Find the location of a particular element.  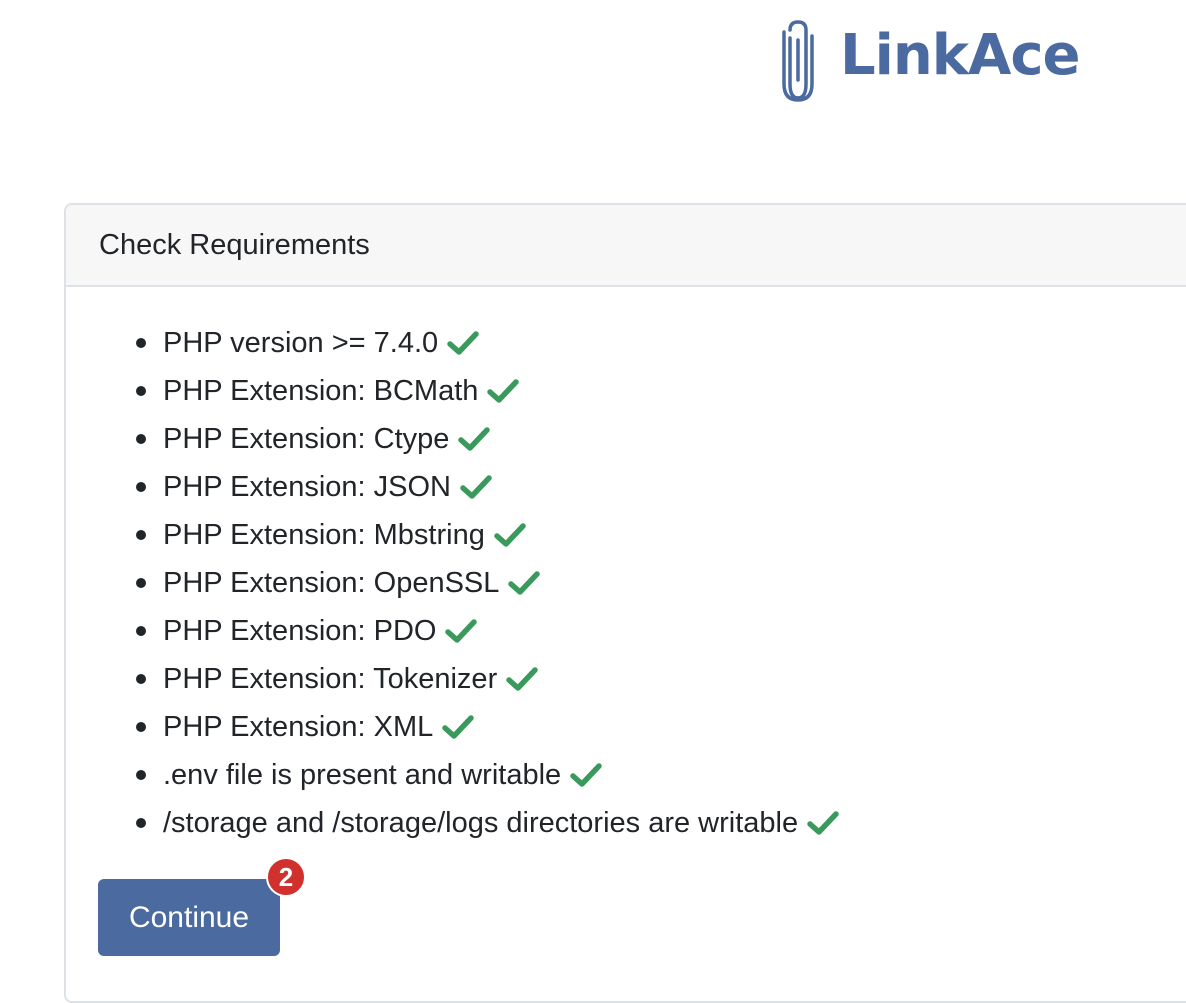

requirement-label: PHP Extension: OpenSSL is located at coordinates (331, 582).